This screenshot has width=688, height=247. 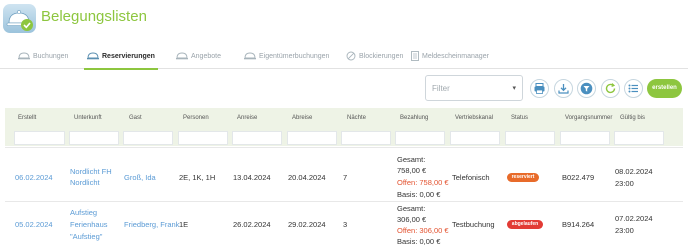 What do you see at coordinates (634, 171) in the screenshot?
I see `row-1-gueltig-bis-date: 08.02.2024` at bounding box center [634, 171].